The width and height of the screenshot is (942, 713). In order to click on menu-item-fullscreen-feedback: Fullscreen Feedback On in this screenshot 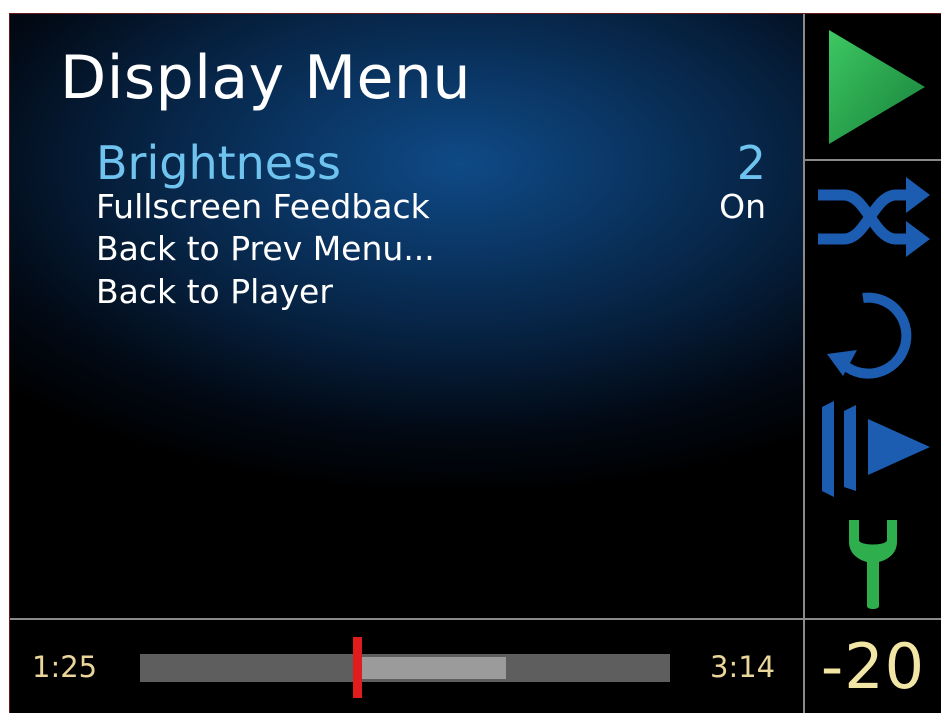, I will do `click(431, 207)`.